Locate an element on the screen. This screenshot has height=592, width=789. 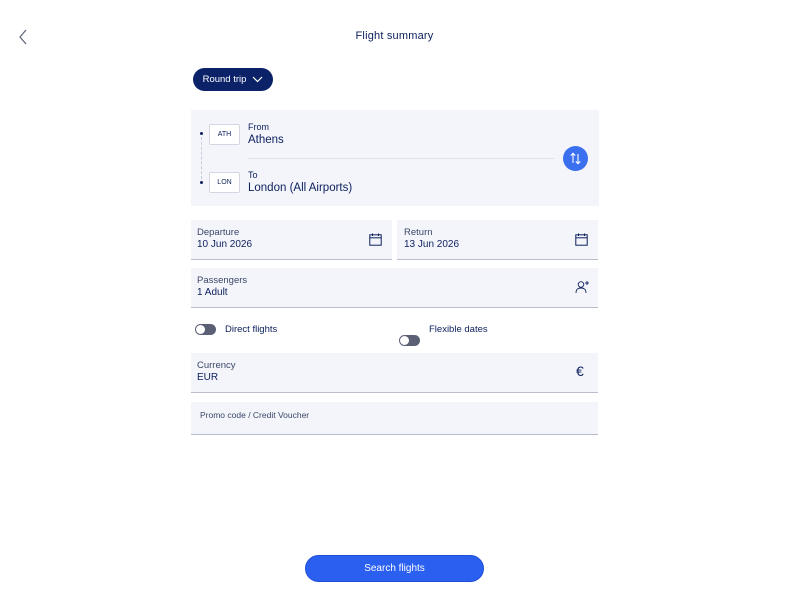
flexible-dates-label: Flexible dates is located at coordinates (458, 329).